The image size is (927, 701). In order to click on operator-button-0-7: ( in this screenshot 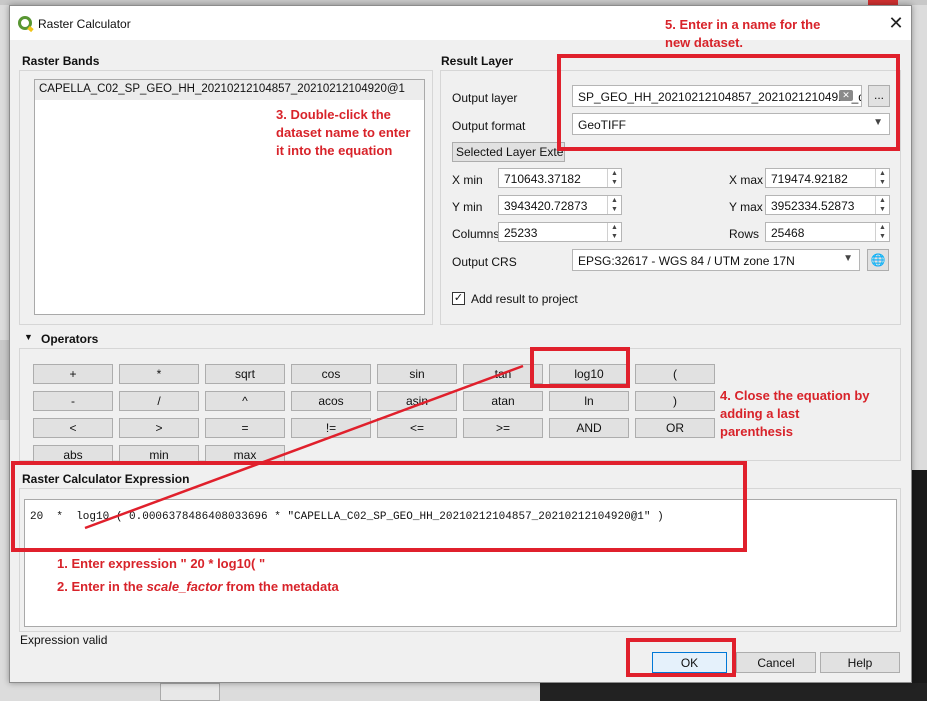, I will do `click(675, 374)`.